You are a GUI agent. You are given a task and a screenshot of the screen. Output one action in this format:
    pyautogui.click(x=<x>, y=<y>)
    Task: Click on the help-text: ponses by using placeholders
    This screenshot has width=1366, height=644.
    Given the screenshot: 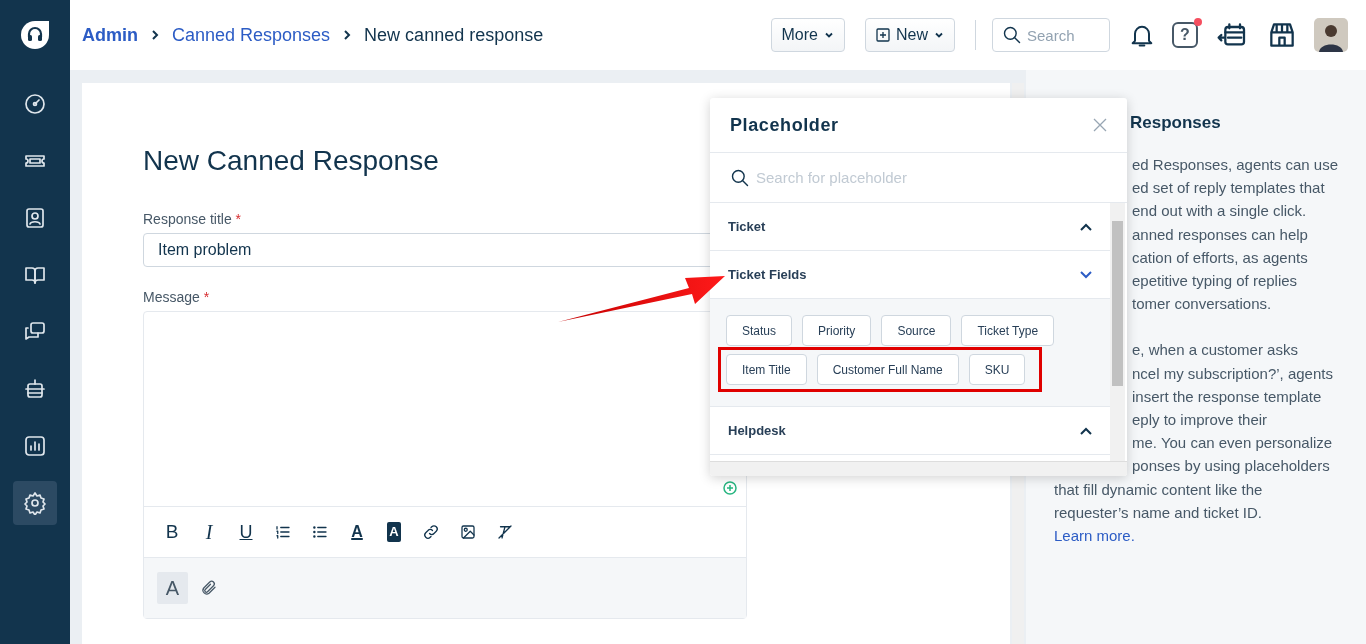 What is the action you would take?
    pyautogui.click(x=1231, y=466)
    